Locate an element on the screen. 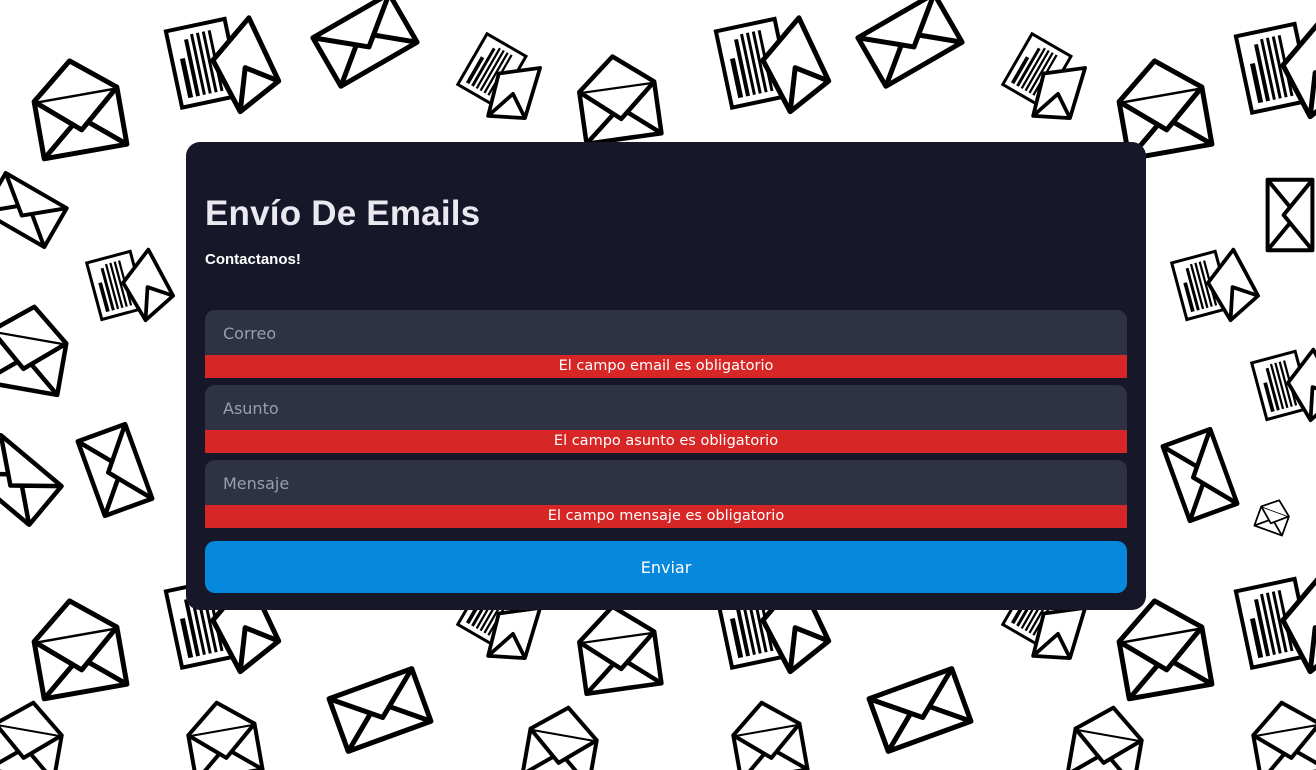 The image size is (1316, 770). subject-error-message: El campo asunto es obligatorio is located at coordinates (666, 441).